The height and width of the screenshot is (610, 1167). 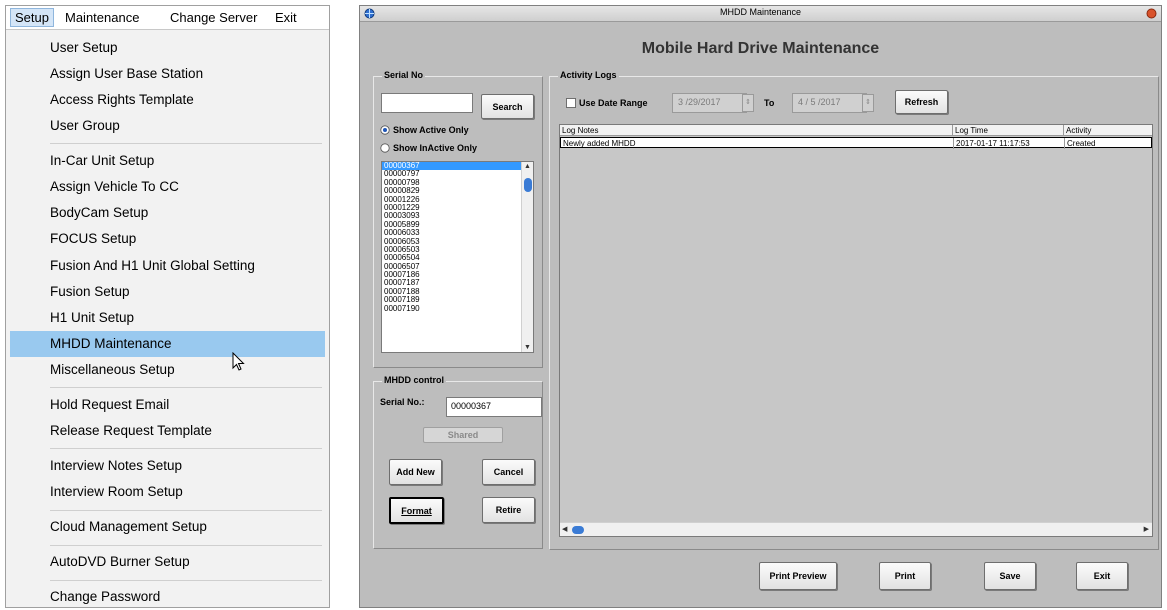 I want to click on menu-item-focus-setup: FOCUS Setup, so click(x=167, y=239).